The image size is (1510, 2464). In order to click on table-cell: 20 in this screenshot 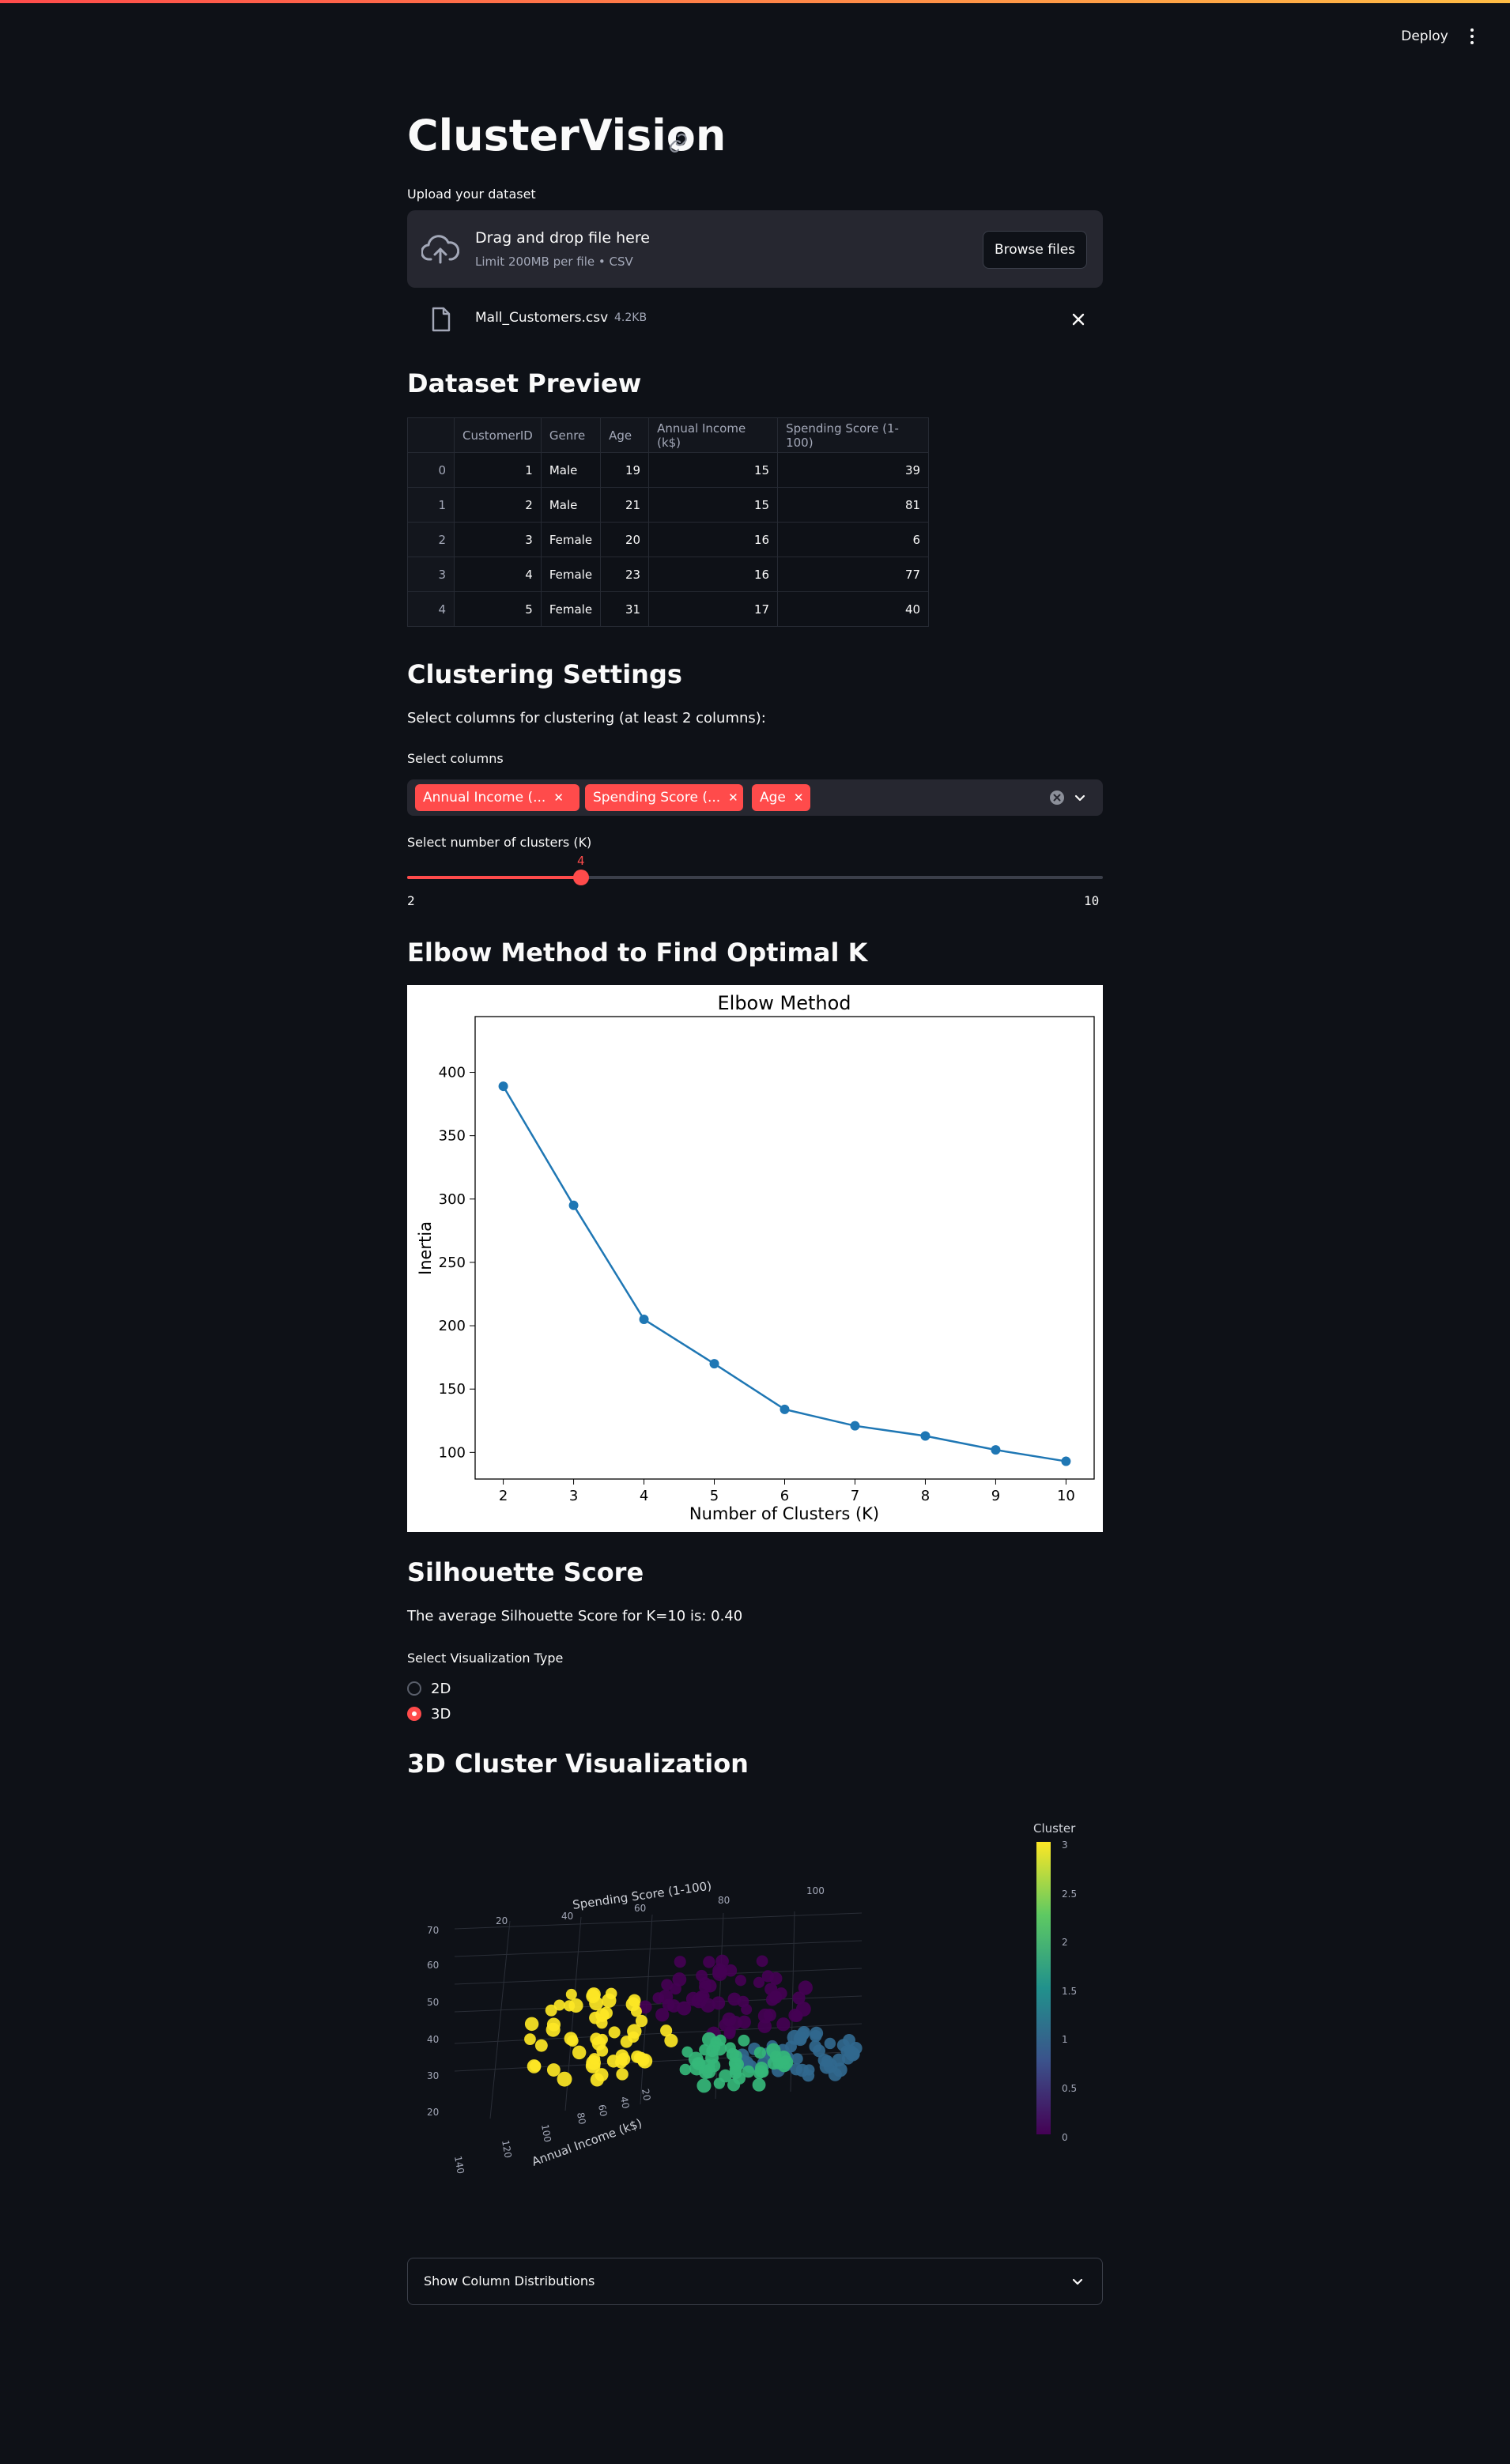, I will do `click(625, 540)`.